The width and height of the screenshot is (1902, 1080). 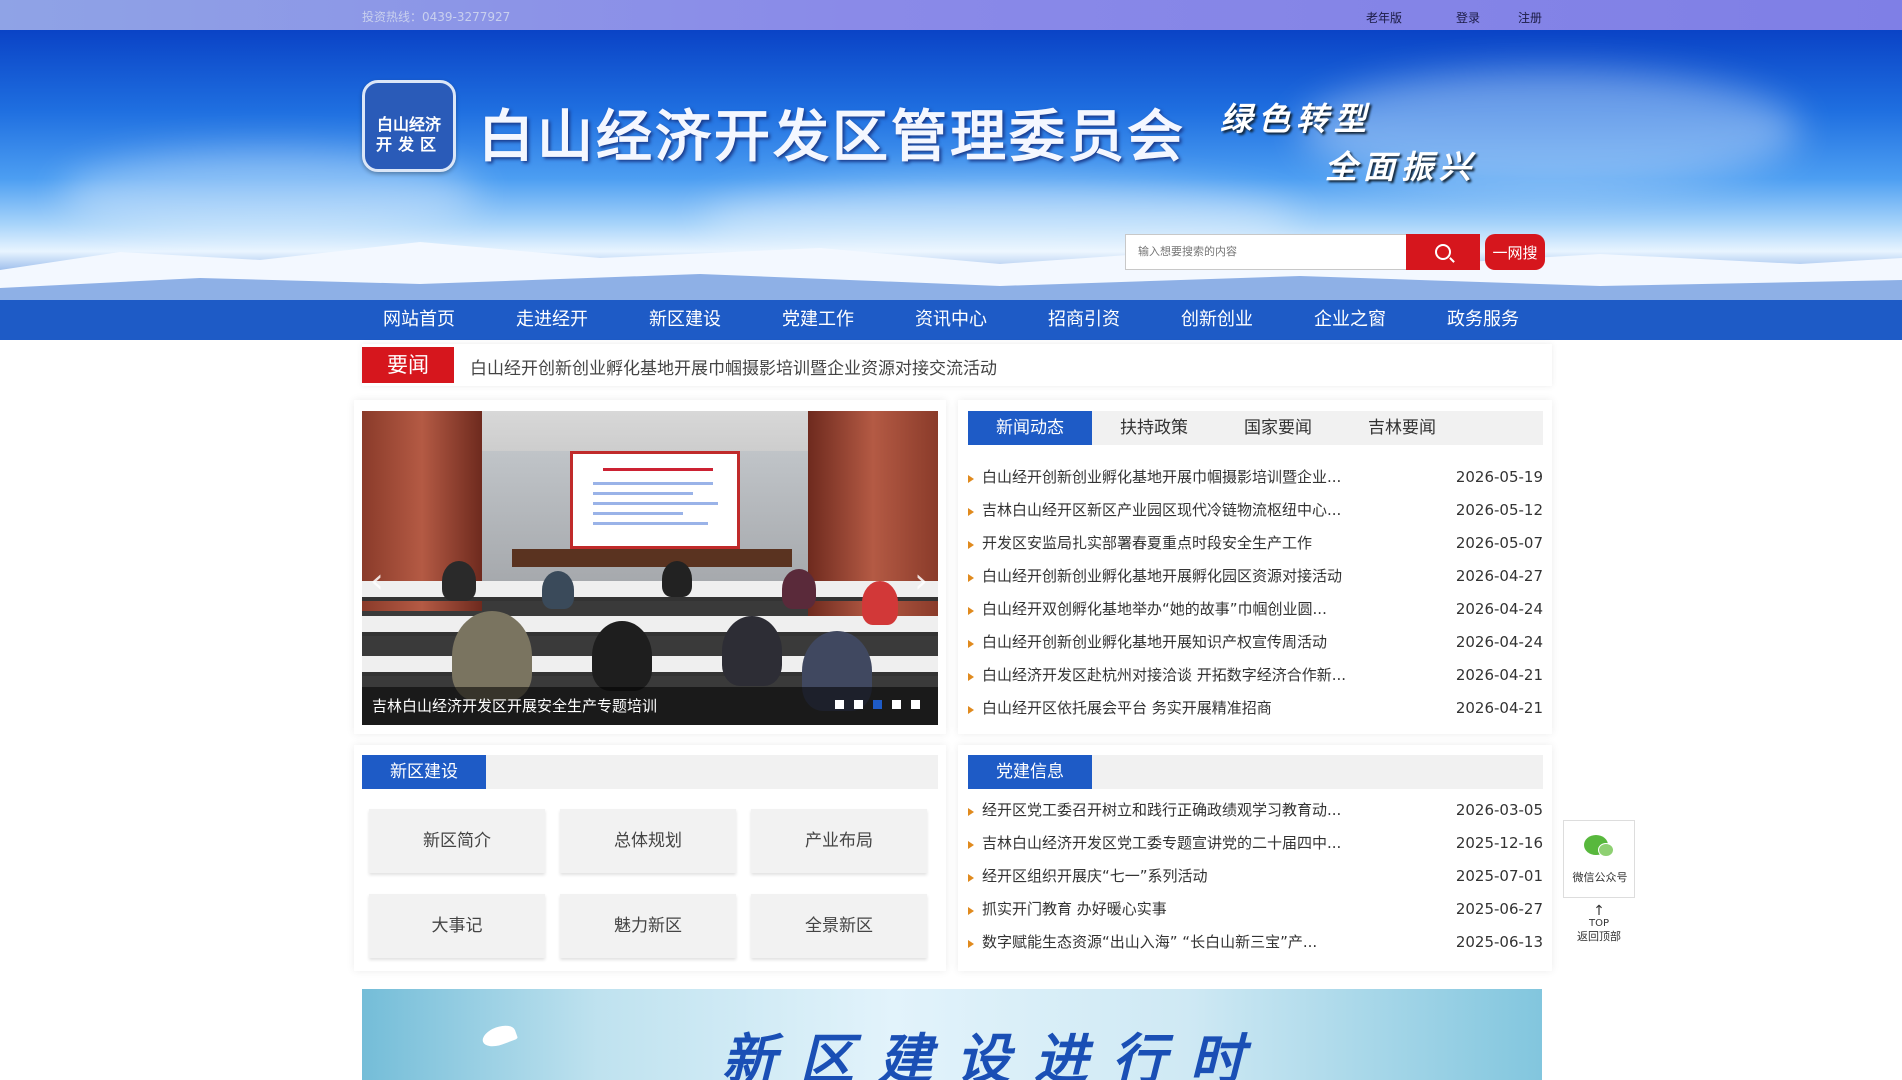 What do you see at coordinates (1255, 675) in the screenshot?
I see `news-row: 白山经济开发区赴杭州对接洽谈 开拓数字经济合作新... 2026-04-21` at bounding box center [1255, 675].